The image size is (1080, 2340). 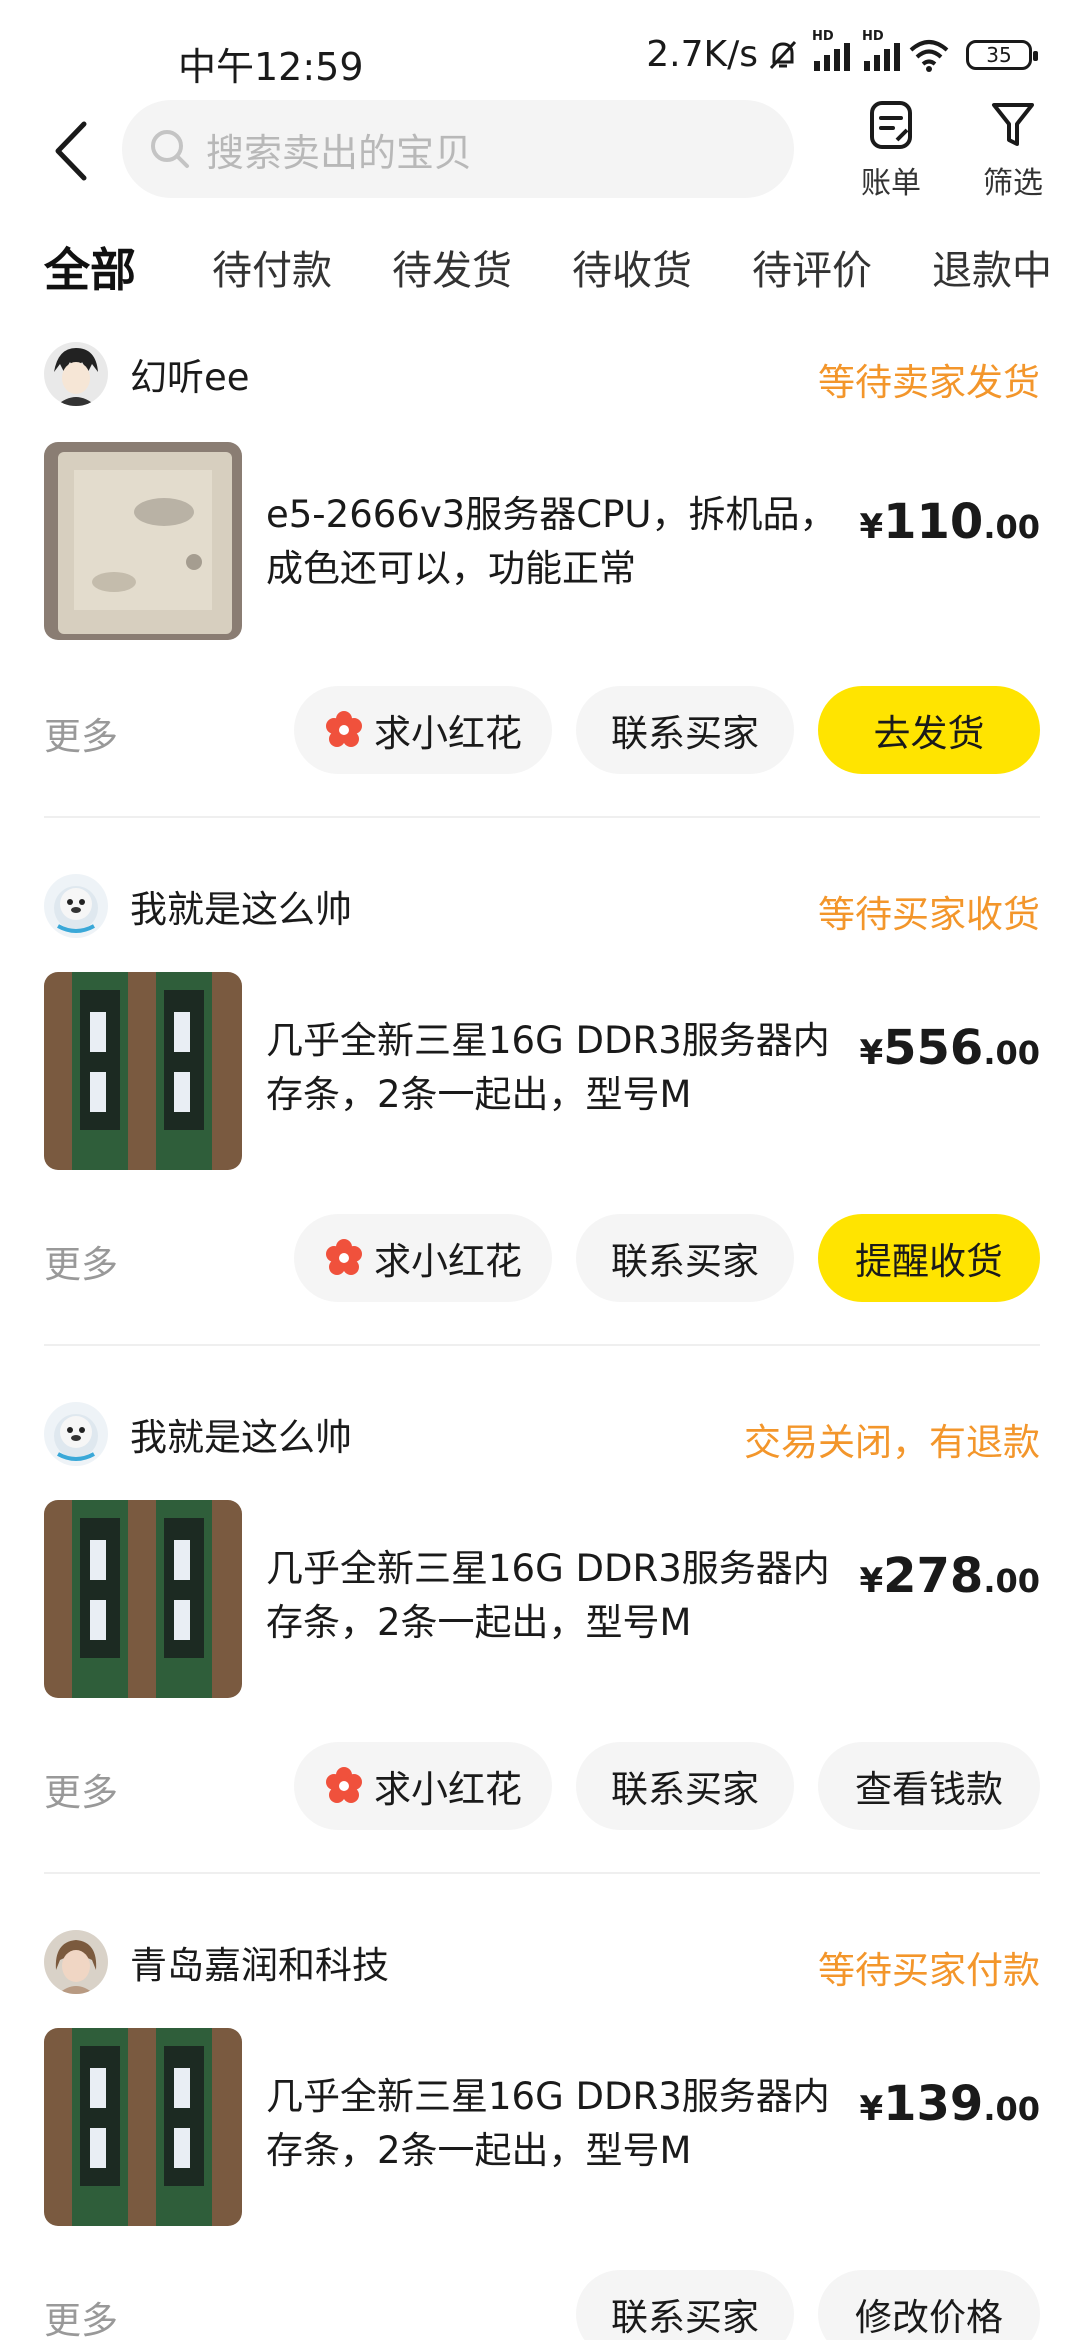 I want to click on remind-receipt-button: 提醒收货, so click(x=929, y=1258).